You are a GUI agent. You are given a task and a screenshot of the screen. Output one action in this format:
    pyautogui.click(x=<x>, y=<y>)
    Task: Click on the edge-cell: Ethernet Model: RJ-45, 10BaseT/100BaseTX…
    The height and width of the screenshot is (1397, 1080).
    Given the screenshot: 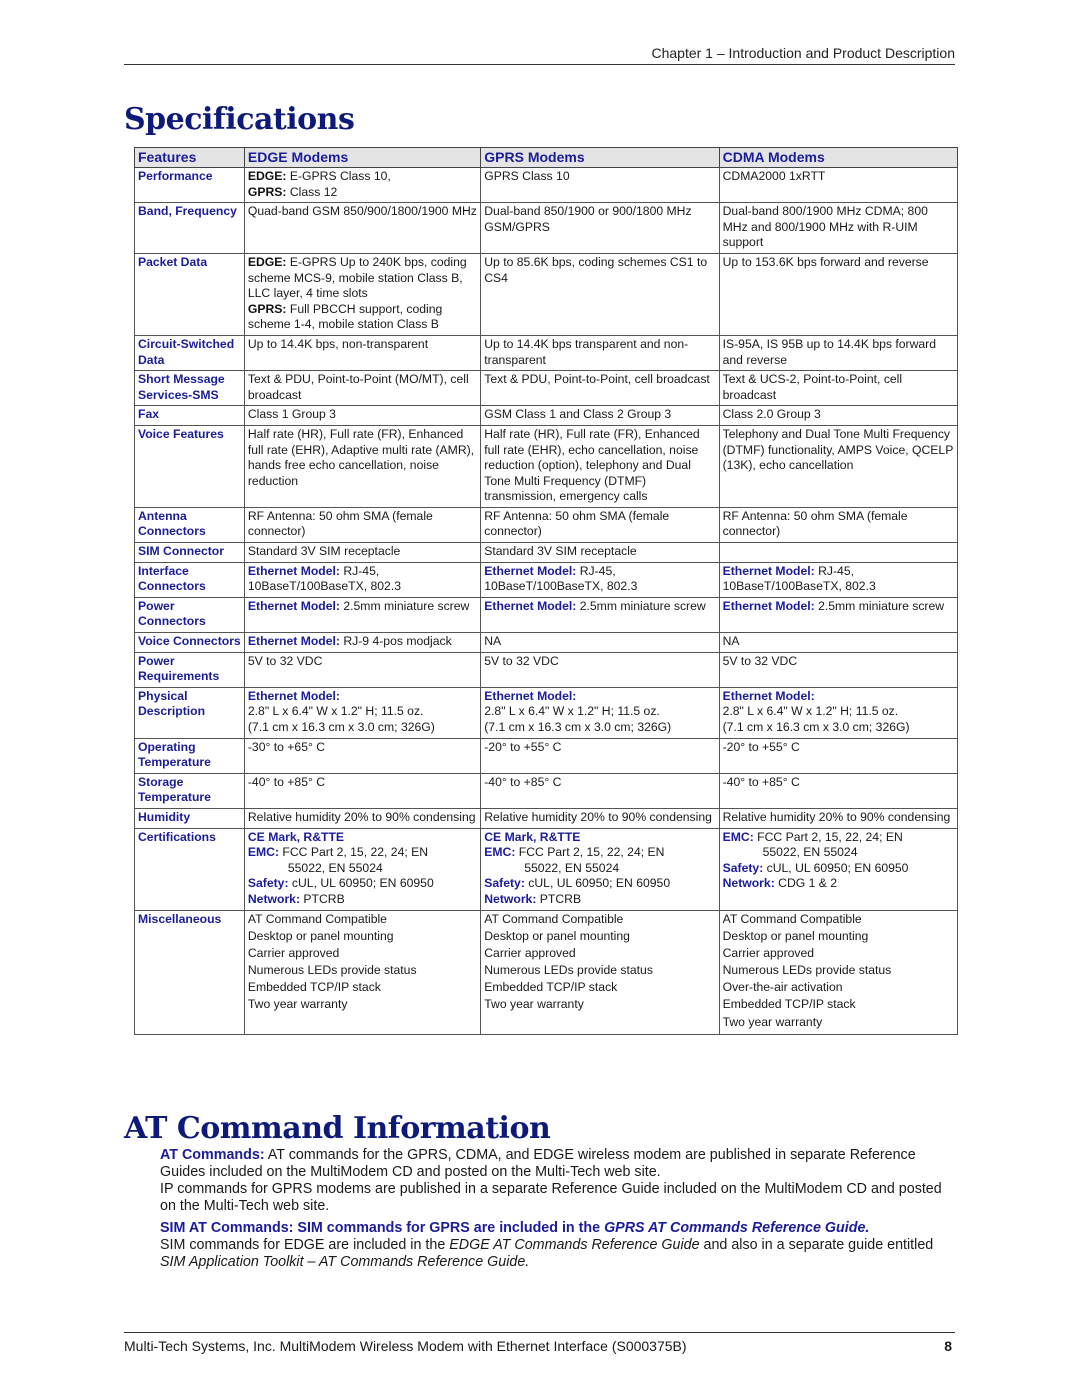 What is the action you would take?
    pyautogui.click(x=362, y=579)
    